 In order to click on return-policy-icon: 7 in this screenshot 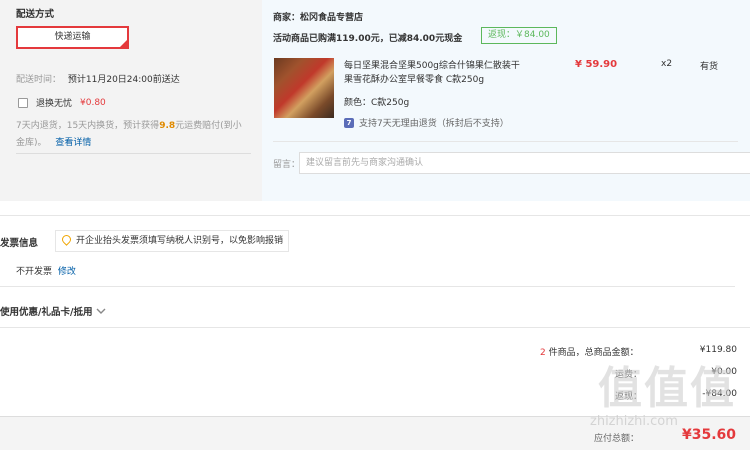, I will do `click(349, 122)`.